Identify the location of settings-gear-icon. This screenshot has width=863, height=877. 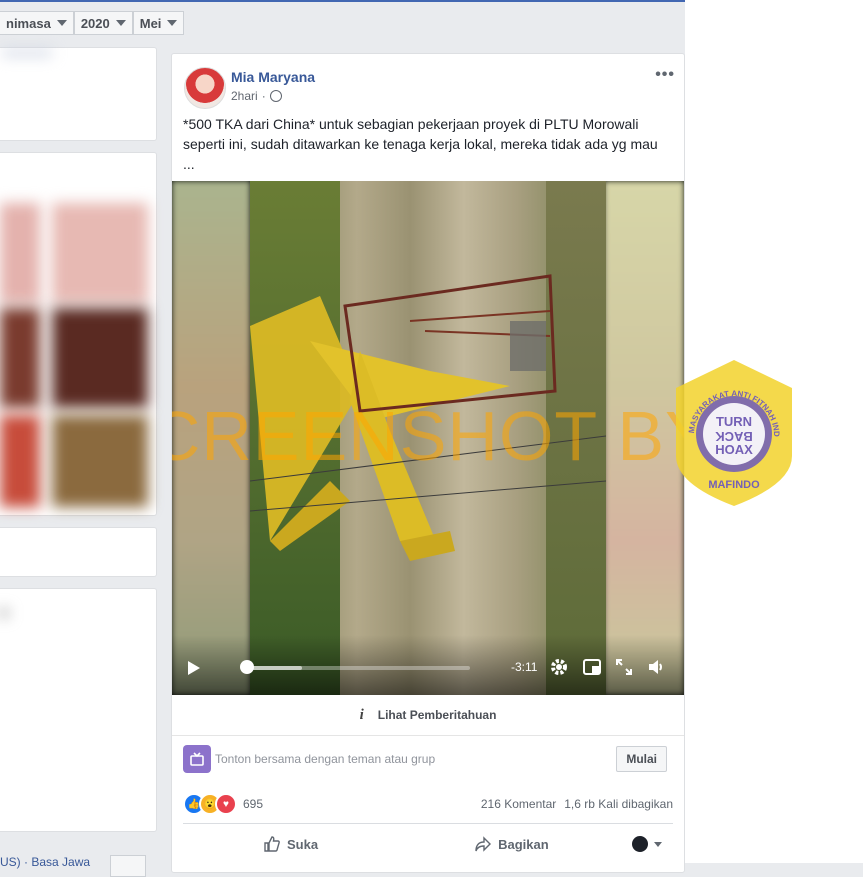
(559, 667).